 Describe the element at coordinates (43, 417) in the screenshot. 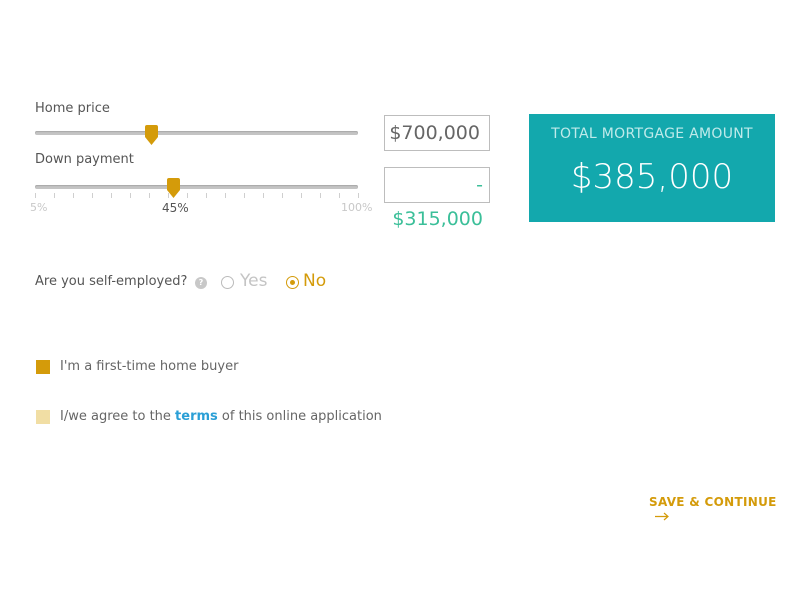

I see `agree-terms-checkbox` at that location.